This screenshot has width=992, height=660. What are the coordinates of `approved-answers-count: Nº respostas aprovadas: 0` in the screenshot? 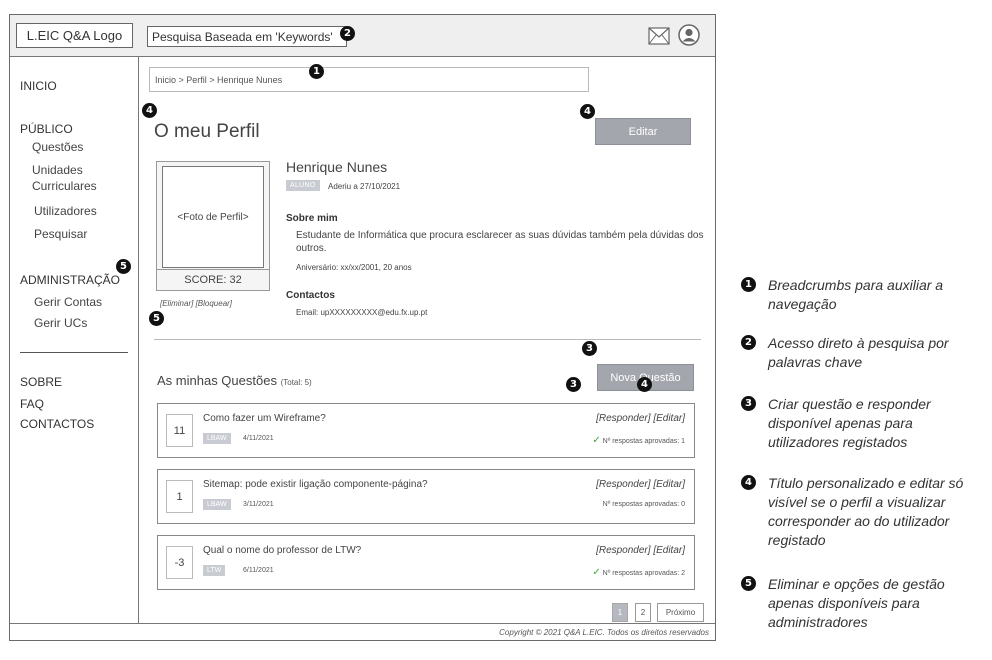 It's located at (644, 504).